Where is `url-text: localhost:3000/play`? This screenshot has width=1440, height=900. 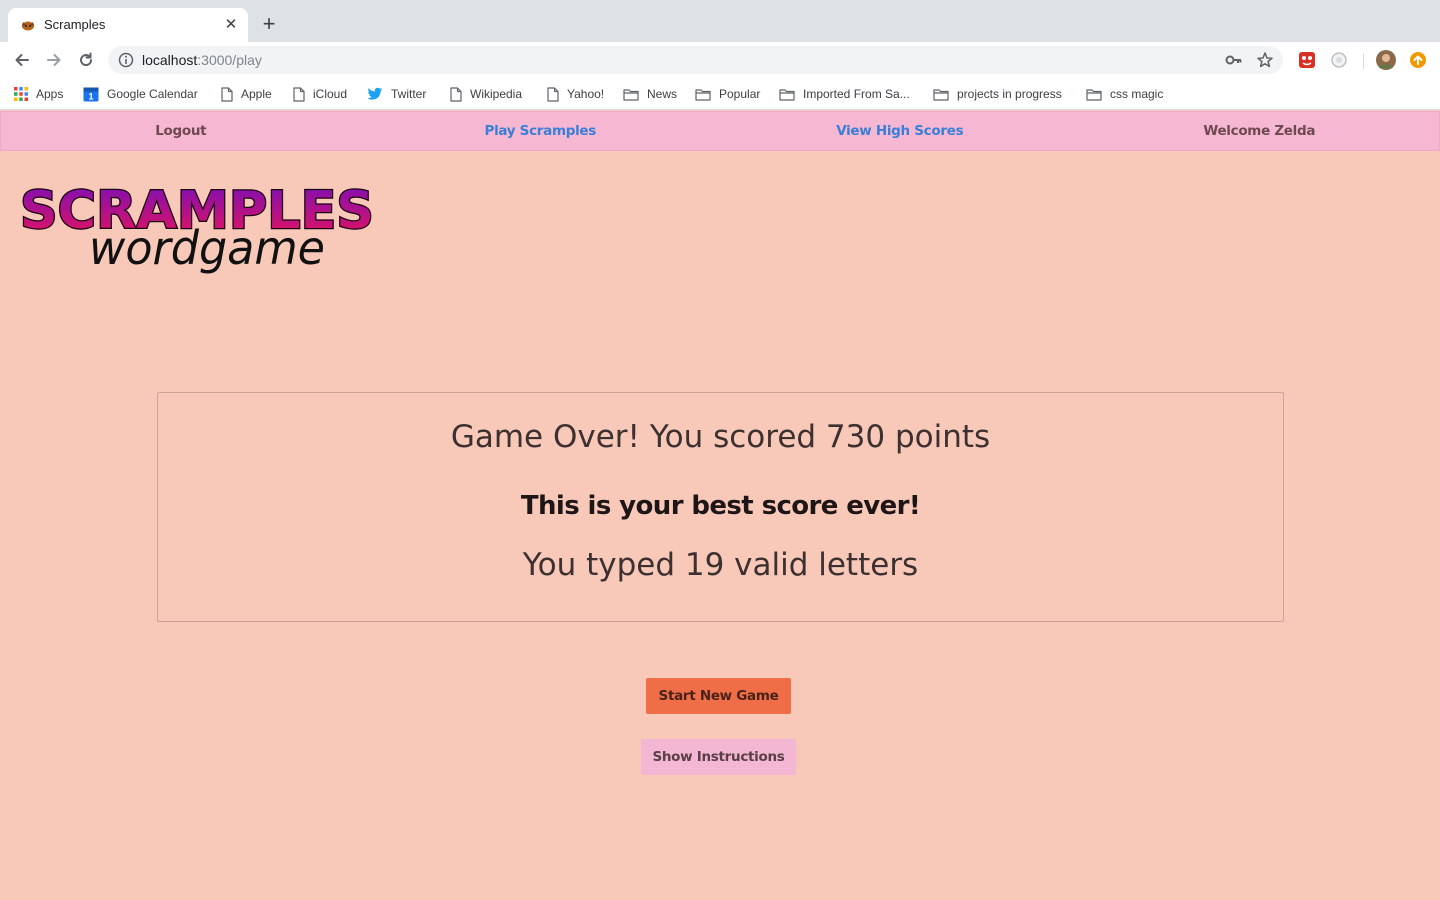 url-text: localhost:3000/play is located at coordinates (202, 60).